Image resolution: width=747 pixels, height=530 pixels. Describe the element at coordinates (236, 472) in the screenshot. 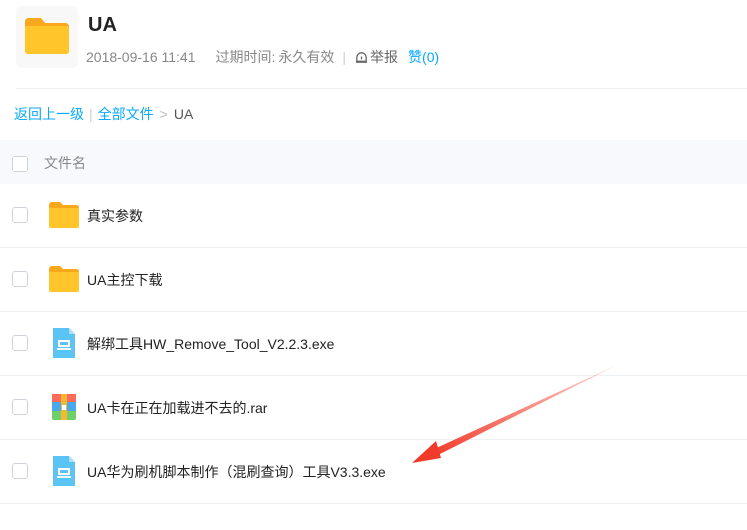

I see `file-name: UA华为刷机脚本制作（混刷查询）工具V3.3.exe` at that location.